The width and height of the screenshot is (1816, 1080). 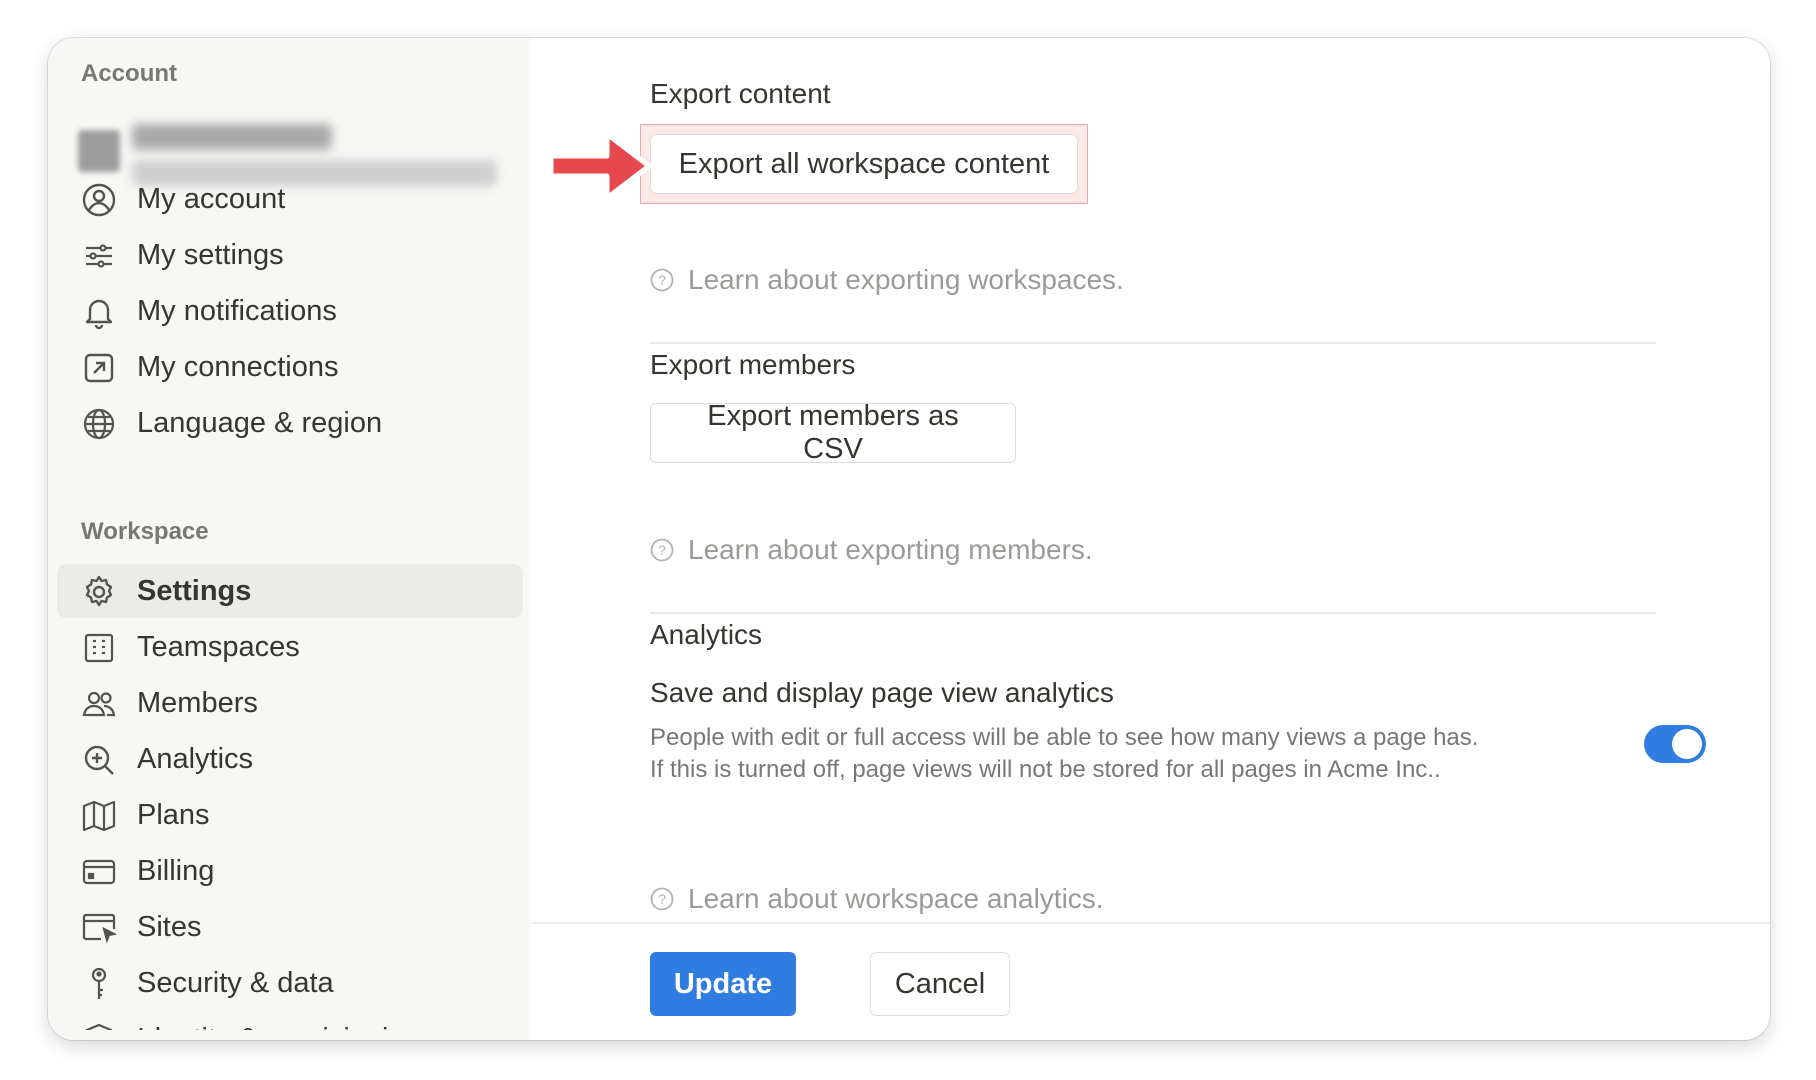 What do you see at coordinates (864, 164) in the screenshot?
I see `export-all-workspace-button: Export all workspace content` at bounding box center [864, 164].